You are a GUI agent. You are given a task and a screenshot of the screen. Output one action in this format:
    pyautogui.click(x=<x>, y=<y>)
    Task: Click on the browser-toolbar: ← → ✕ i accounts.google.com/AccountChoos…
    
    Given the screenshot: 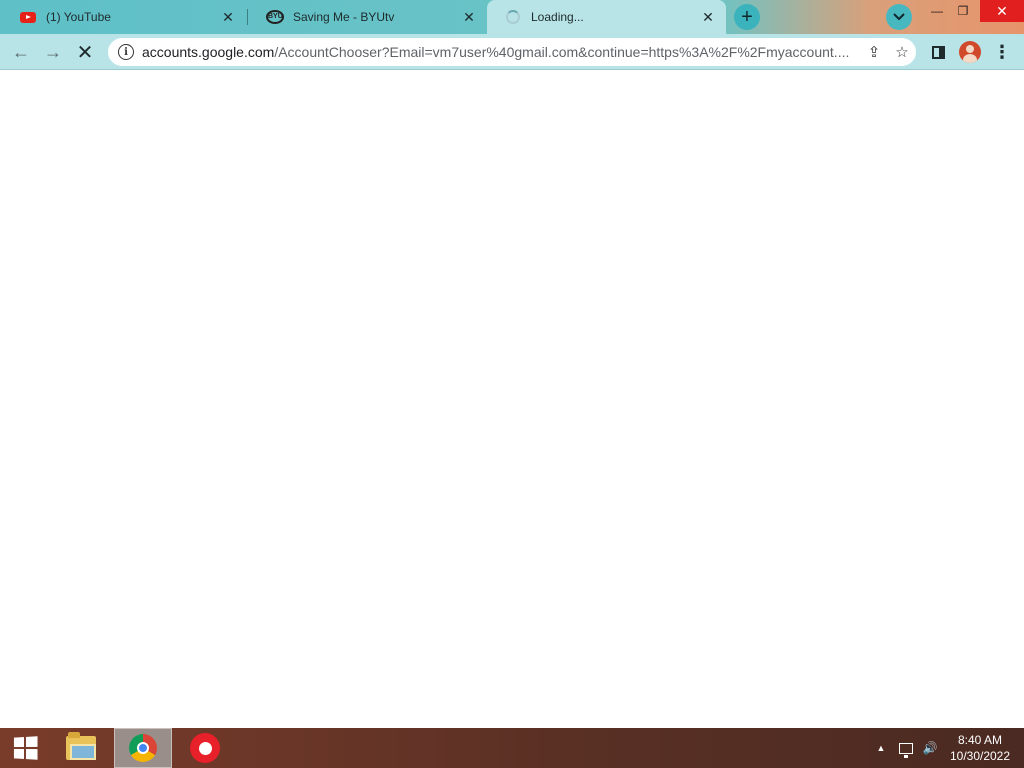 What is the action you would take?
    pyautogui.click(x=512, y=52)
    